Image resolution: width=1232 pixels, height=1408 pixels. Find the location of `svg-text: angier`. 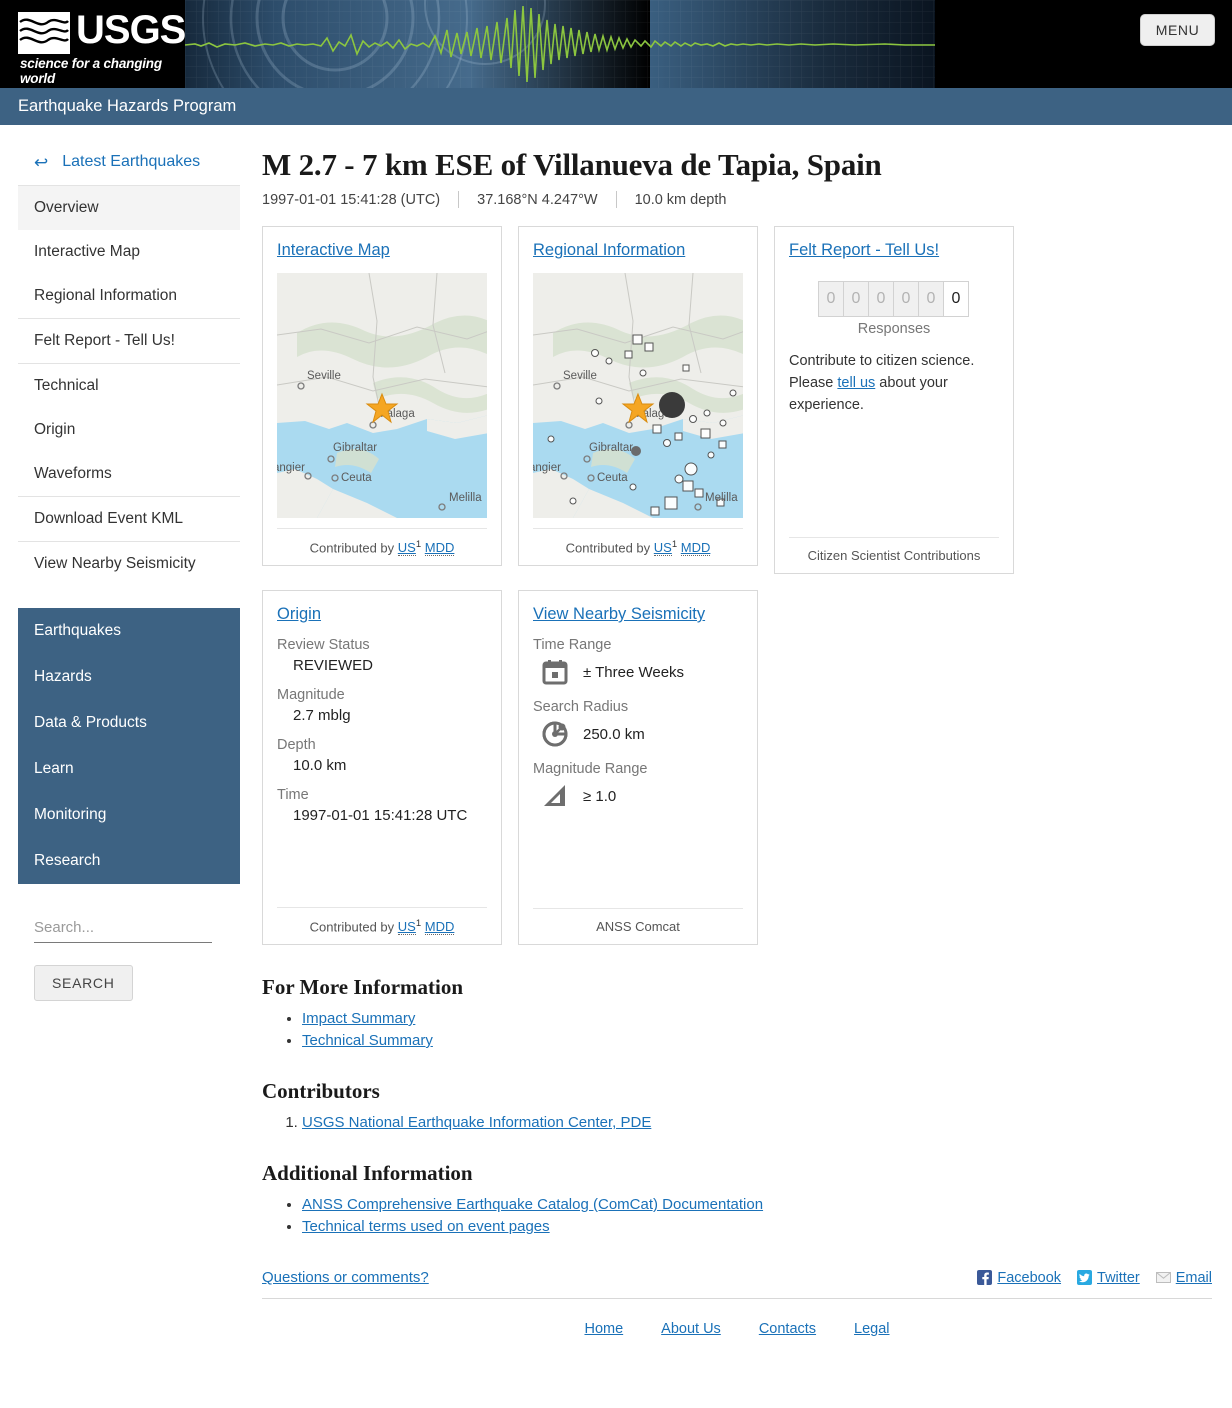

svg-text: angier is located at coordinates (291, 468).